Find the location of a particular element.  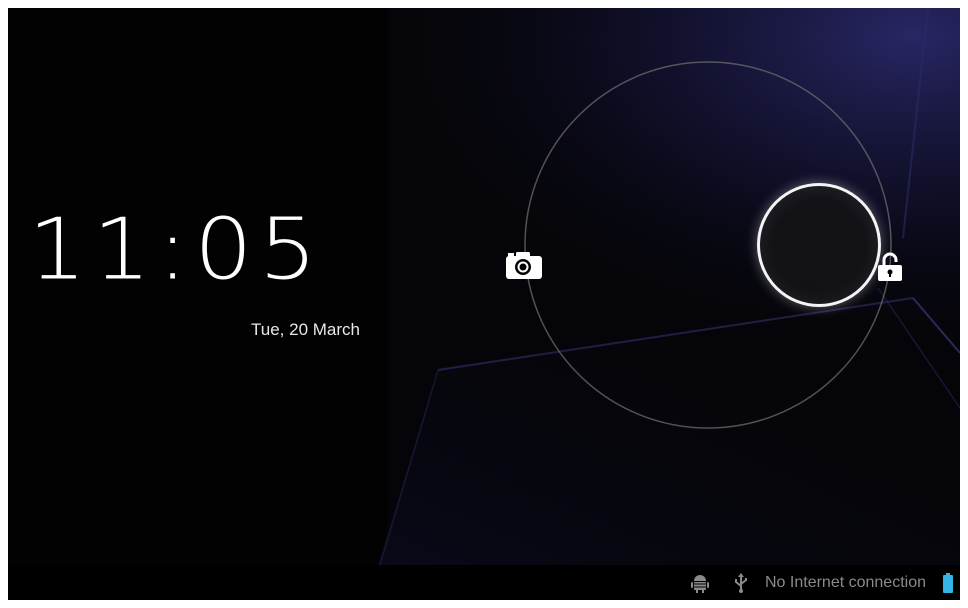

unlock-icon is located at coordinates (890, 266).